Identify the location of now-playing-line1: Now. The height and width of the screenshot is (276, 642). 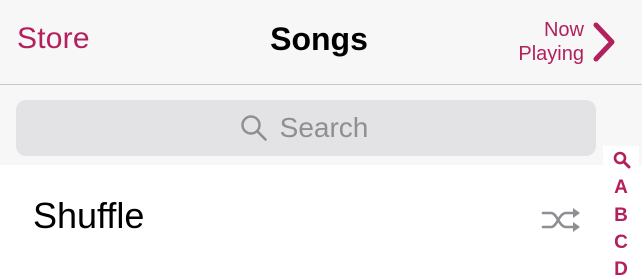
(563, 30).